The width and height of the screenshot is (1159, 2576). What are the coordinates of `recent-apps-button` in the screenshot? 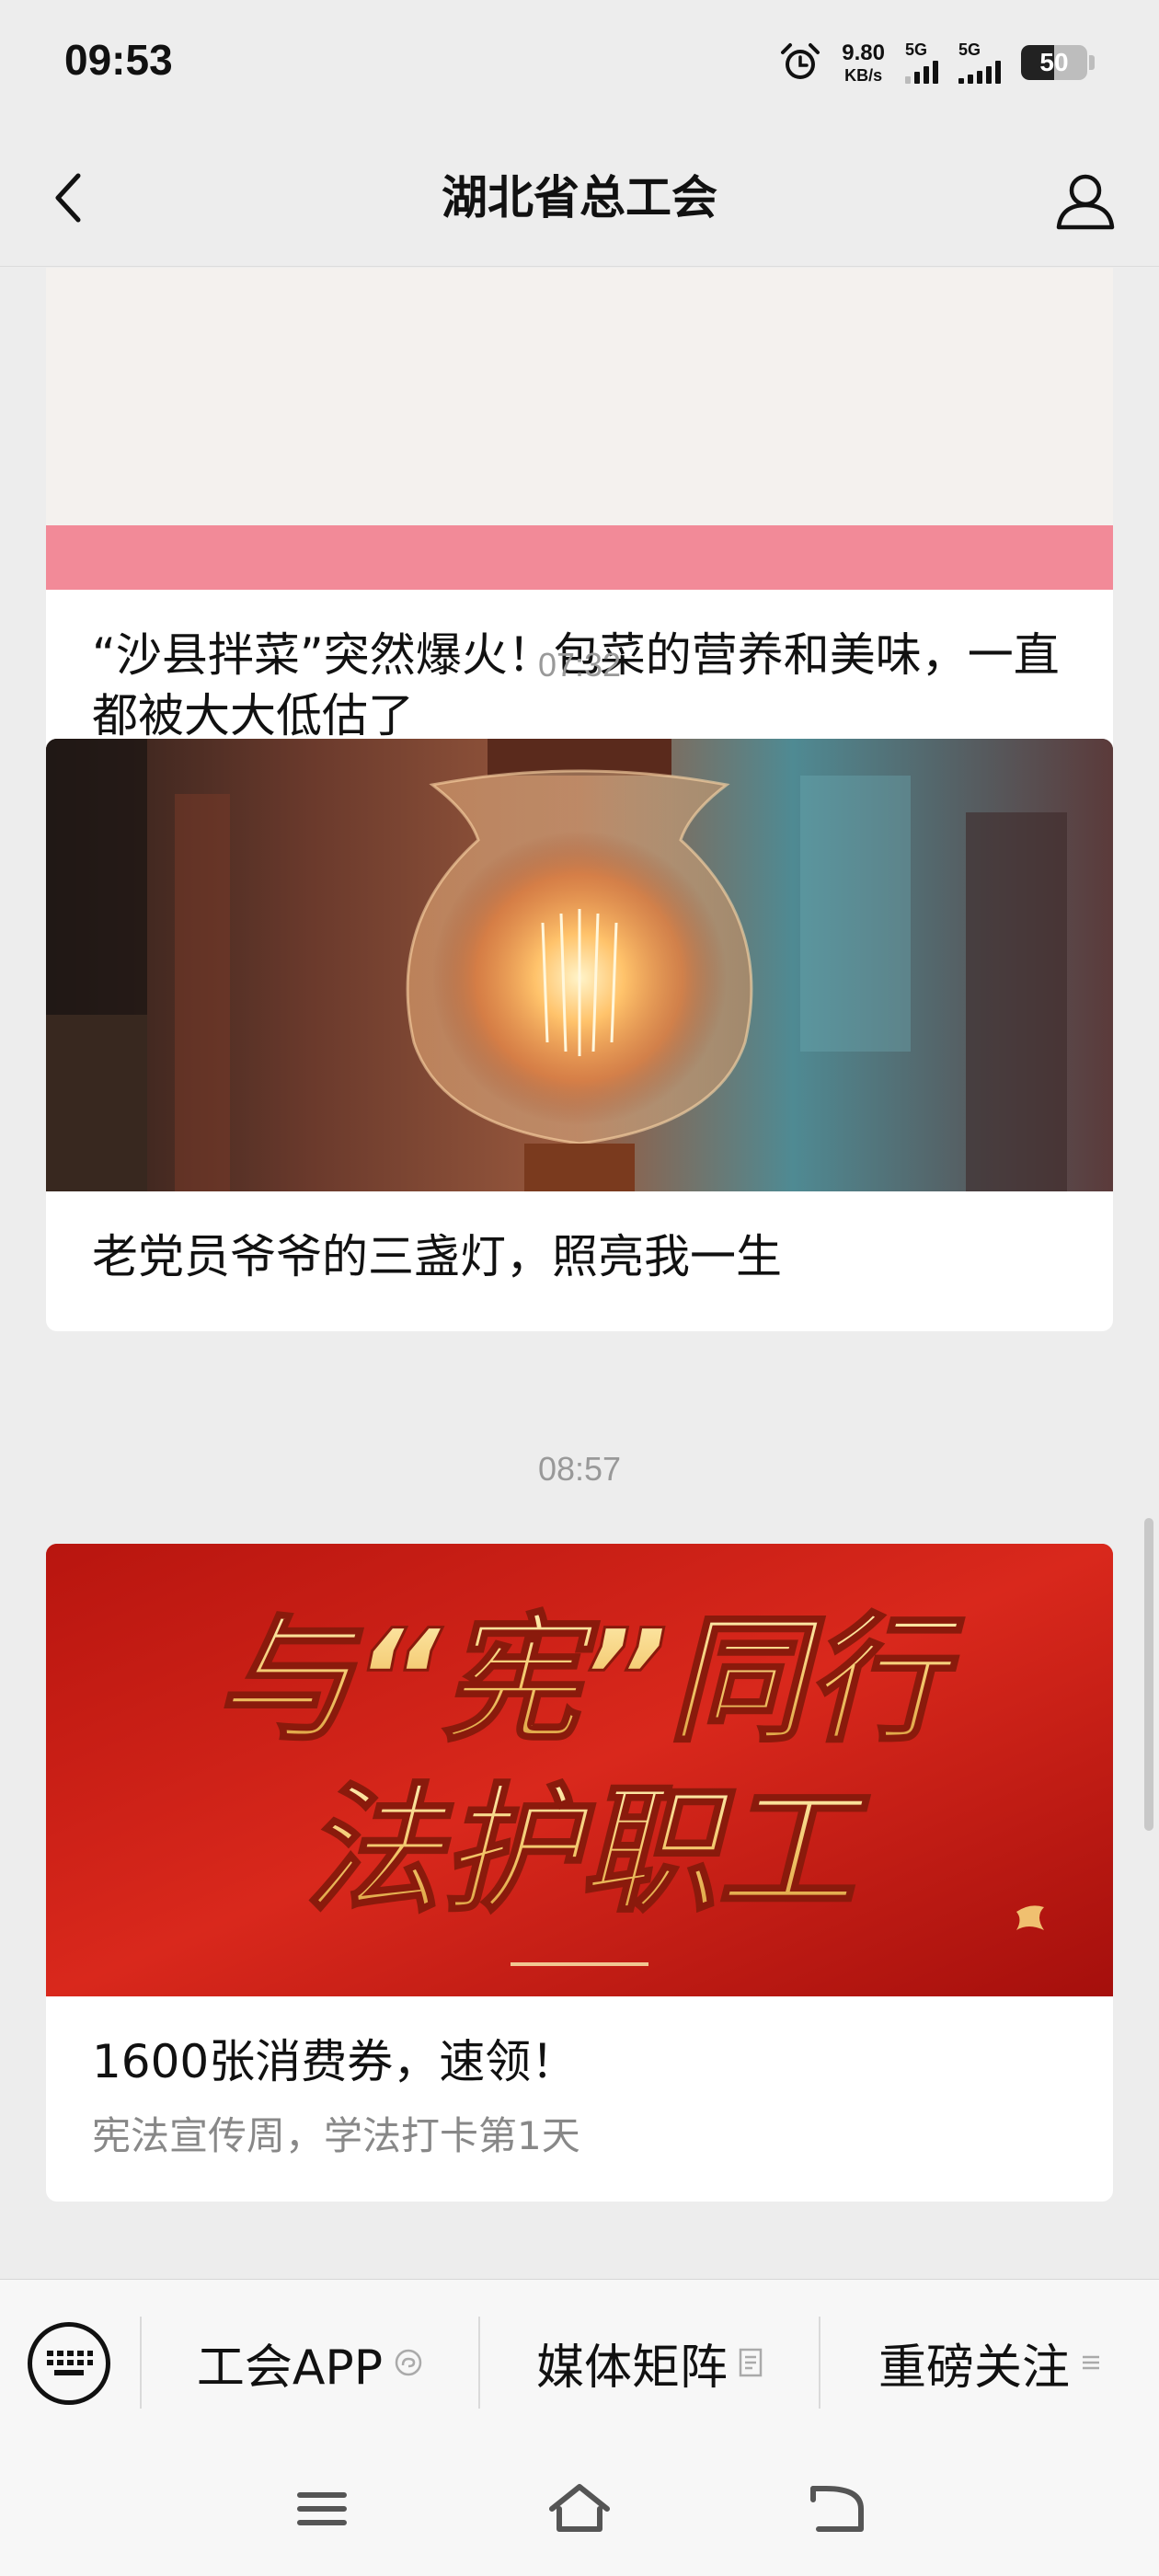 It's located at (322, 2509).